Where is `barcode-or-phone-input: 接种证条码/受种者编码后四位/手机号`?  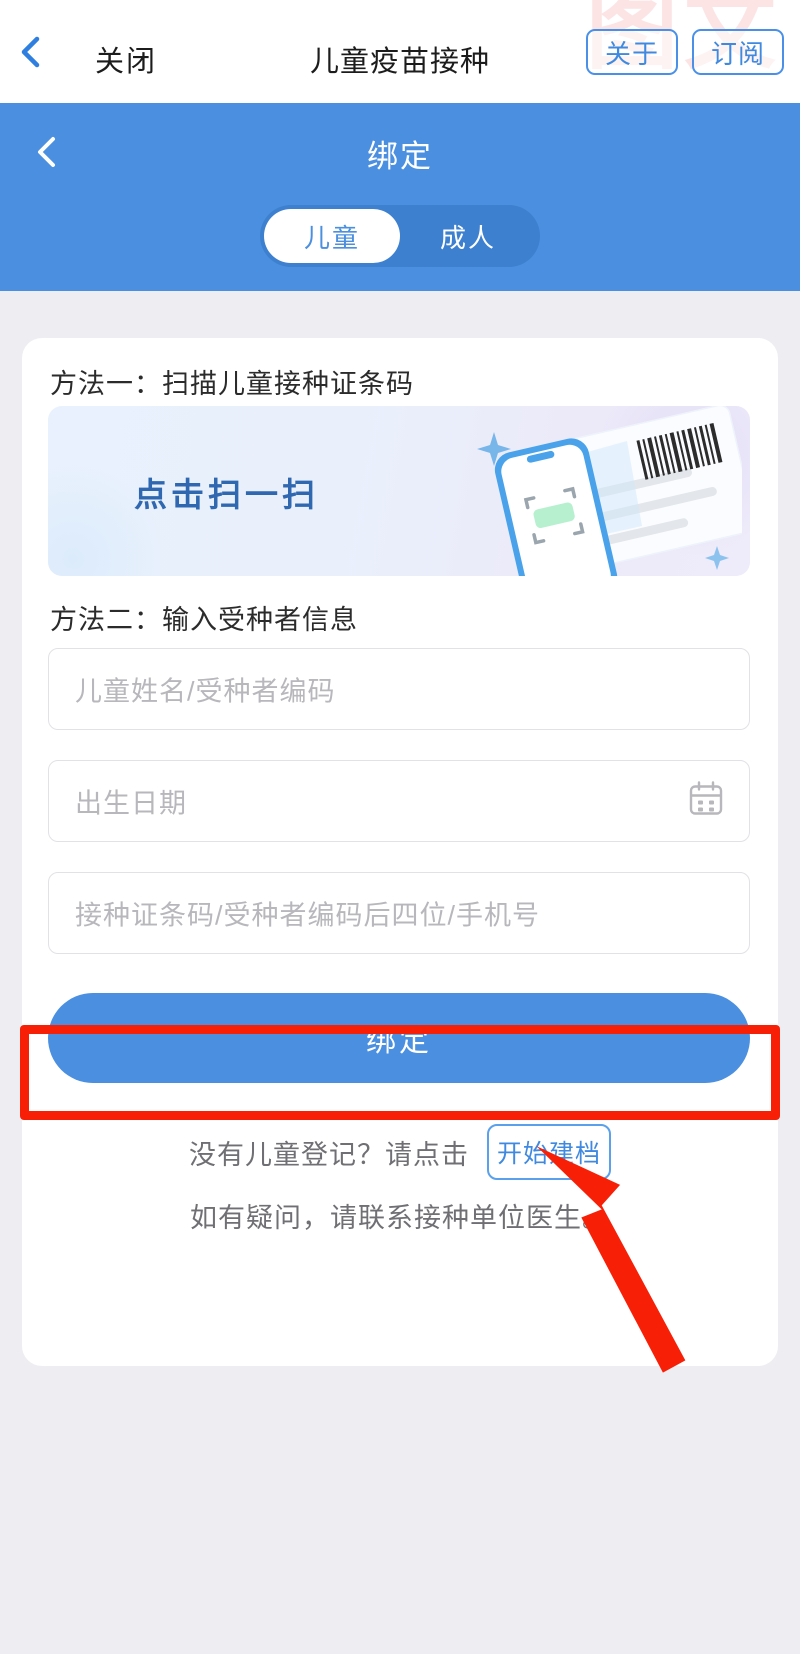
barcode-or-phone-input: 接种证条码/受种者编码后四位/手机号 is located at coordinates (399, 913).